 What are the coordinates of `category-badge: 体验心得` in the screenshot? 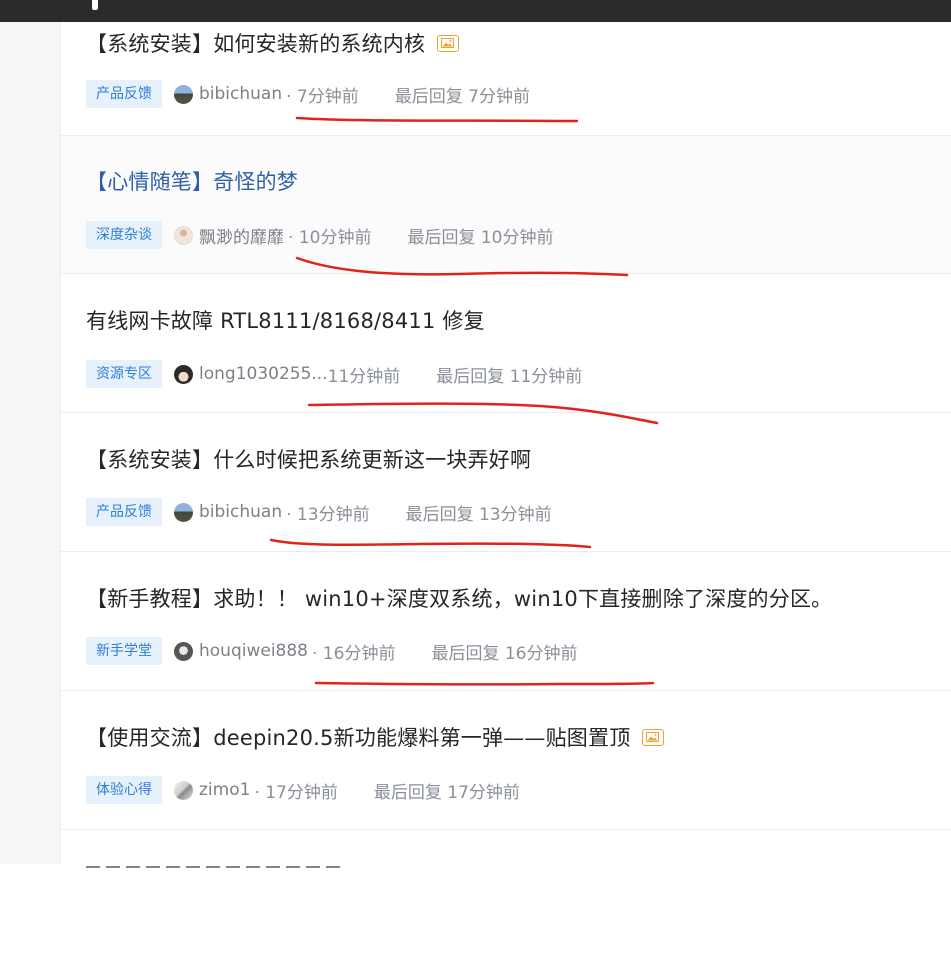 It's located at (124, 790).